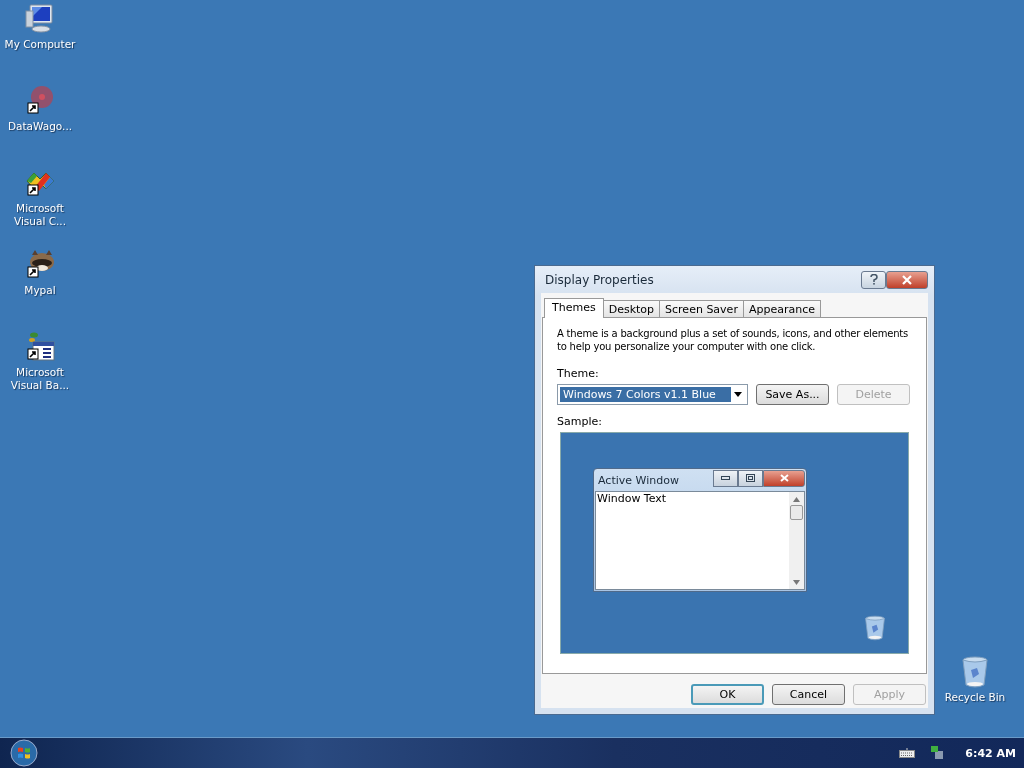 Image resolution: width=1024 pixels, height=768 pixels. What do you see at coordinates (725, 478) in the screenshot?
I see `minimize-icon` at bounding box center [725, 478].